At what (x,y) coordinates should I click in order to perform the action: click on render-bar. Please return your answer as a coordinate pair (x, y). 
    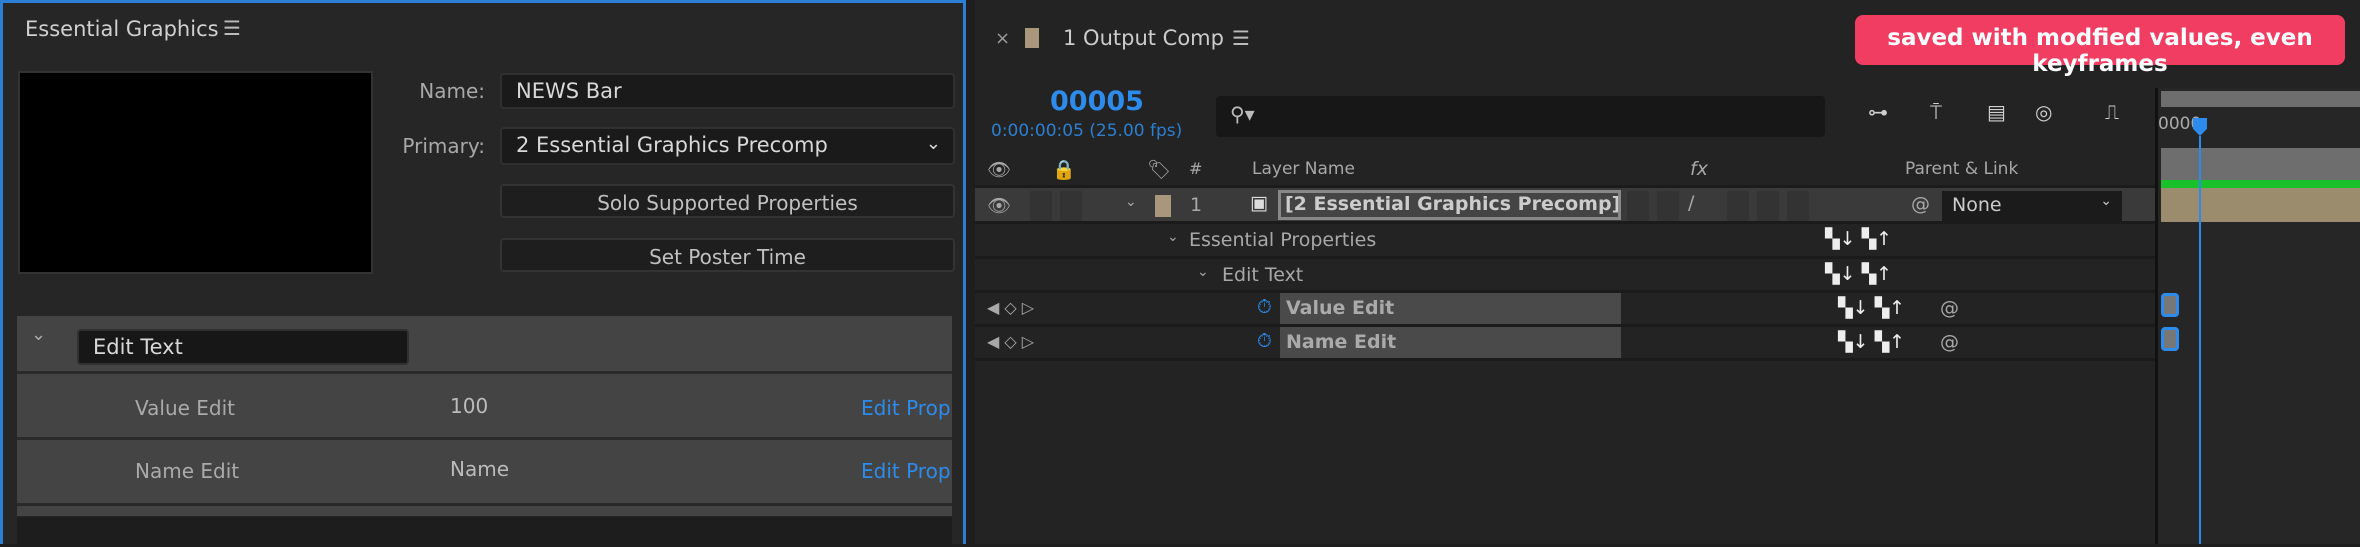
    Looking at the image, I should click on (2260, 184).